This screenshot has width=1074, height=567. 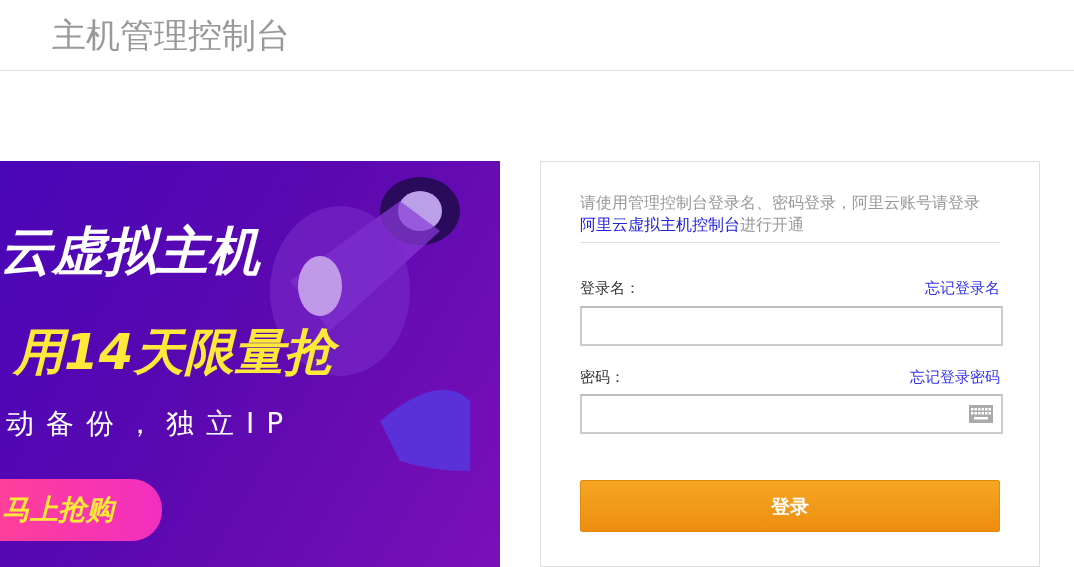 What do you see at coordinates (660, 224) in the screenshot?
I see `console-link: 阿里云虚拟主机控制台` at bounding box center [660, 224].